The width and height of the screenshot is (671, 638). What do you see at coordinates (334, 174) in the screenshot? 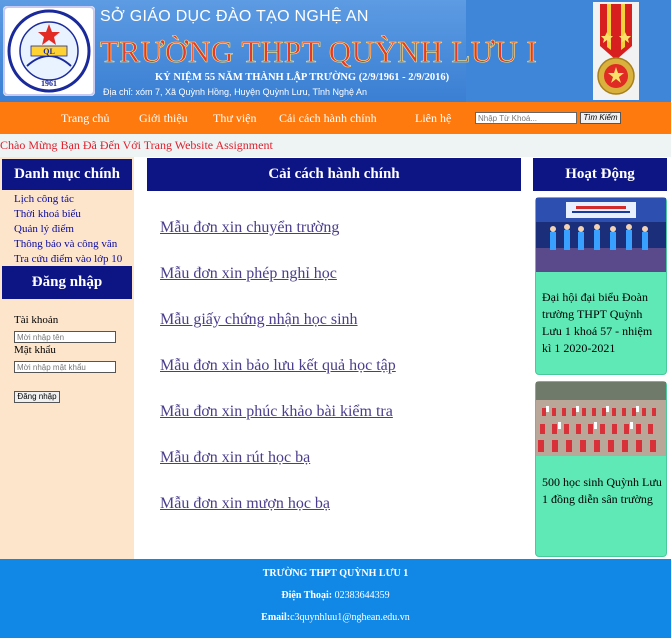
I see `page-title: Cải cách hành chính` at bounding box center [334, 174].